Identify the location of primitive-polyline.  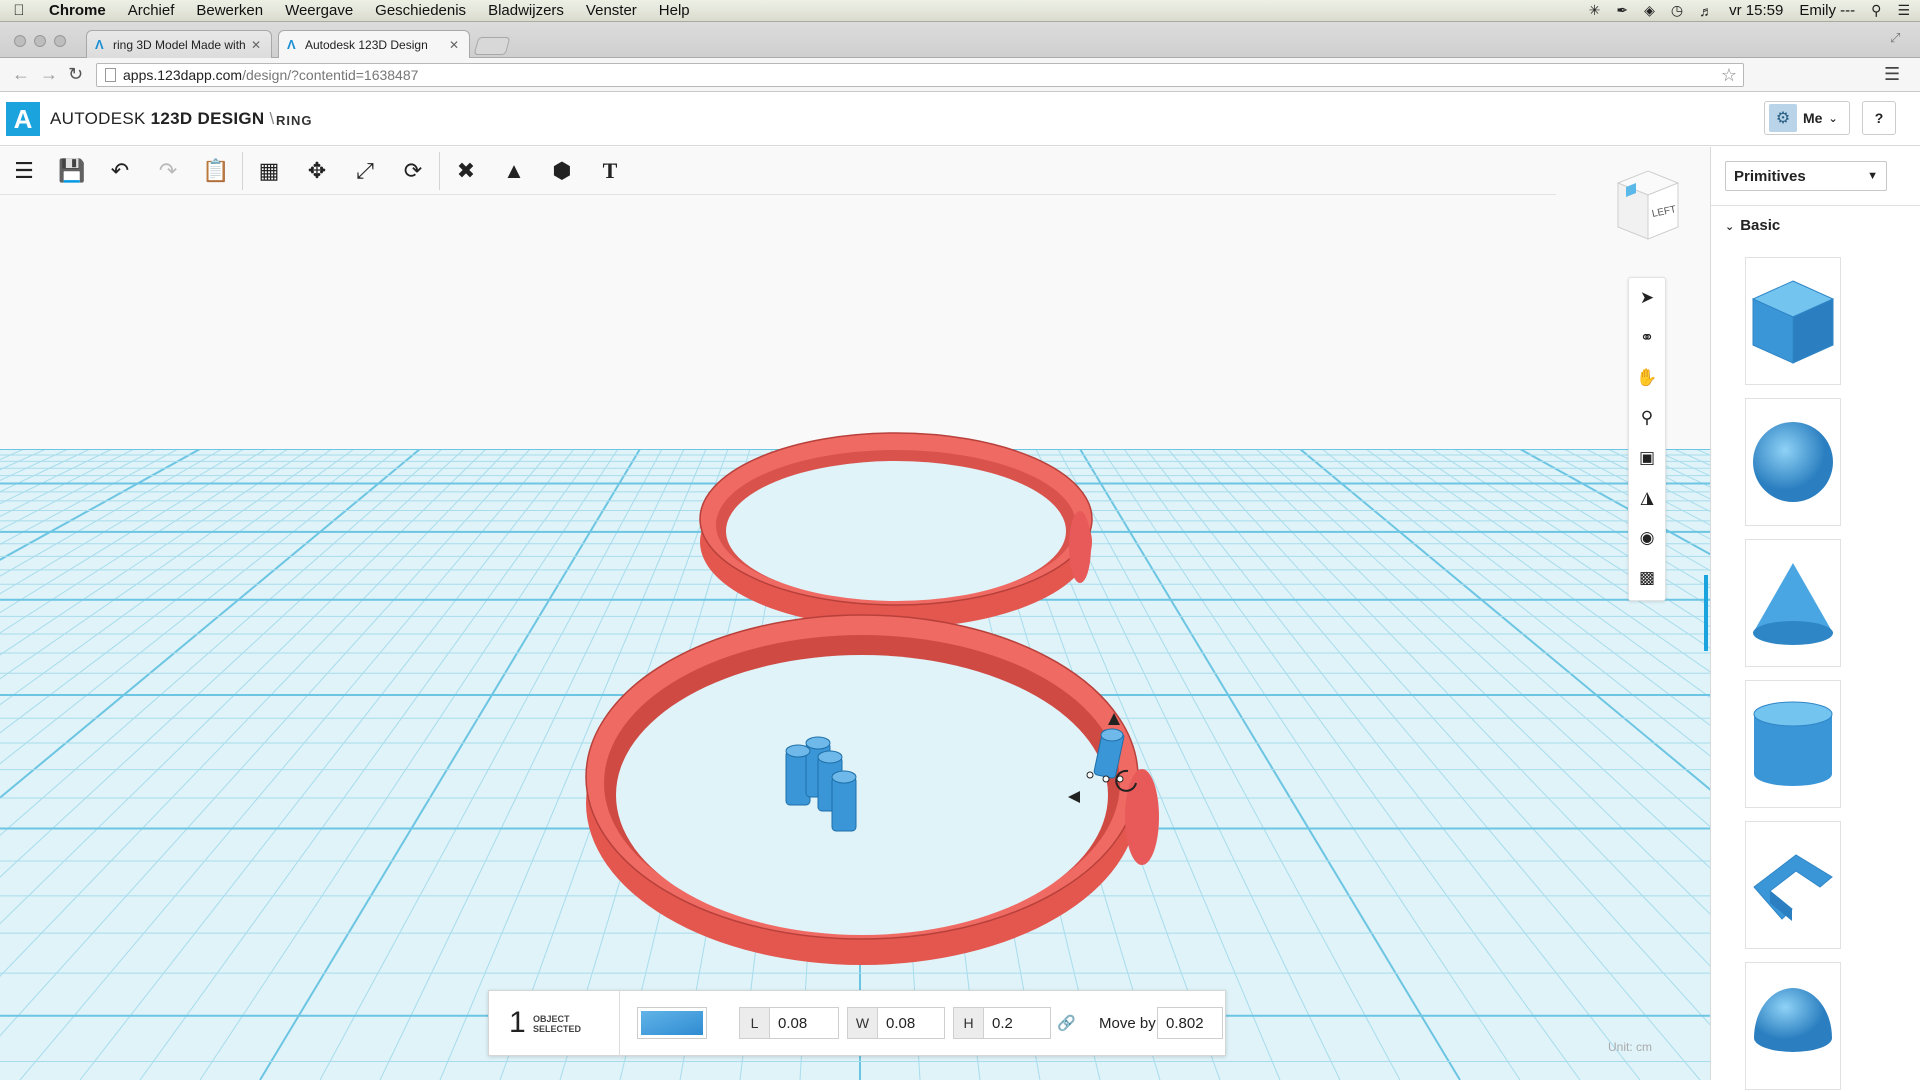
(1793, 885).